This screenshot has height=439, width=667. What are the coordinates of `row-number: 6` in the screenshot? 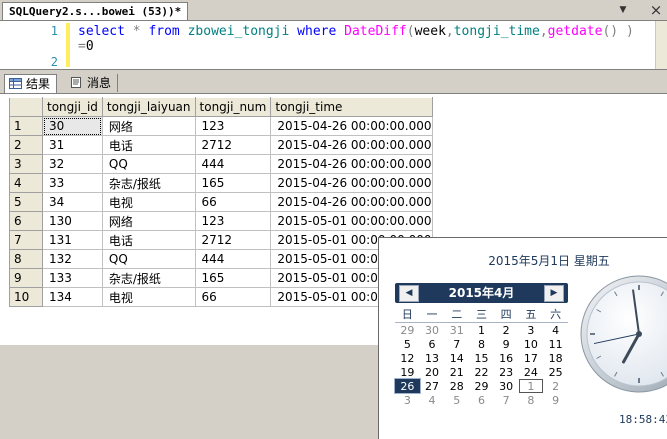 It's located at (26, 221).